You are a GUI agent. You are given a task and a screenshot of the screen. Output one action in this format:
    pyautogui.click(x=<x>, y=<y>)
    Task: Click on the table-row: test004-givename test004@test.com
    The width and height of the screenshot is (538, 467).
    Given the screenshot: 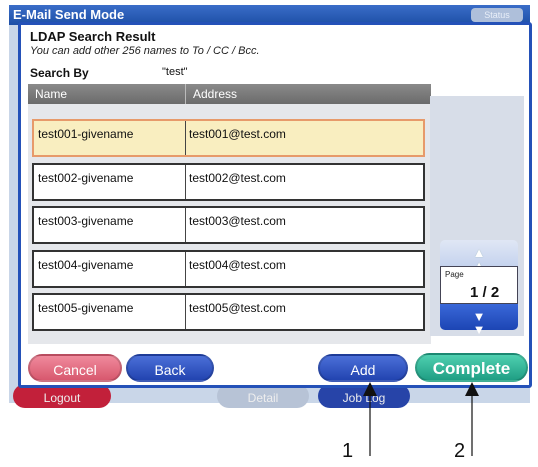 What is the action you would take?
    pyautogui.click(x=228, y=269)
    